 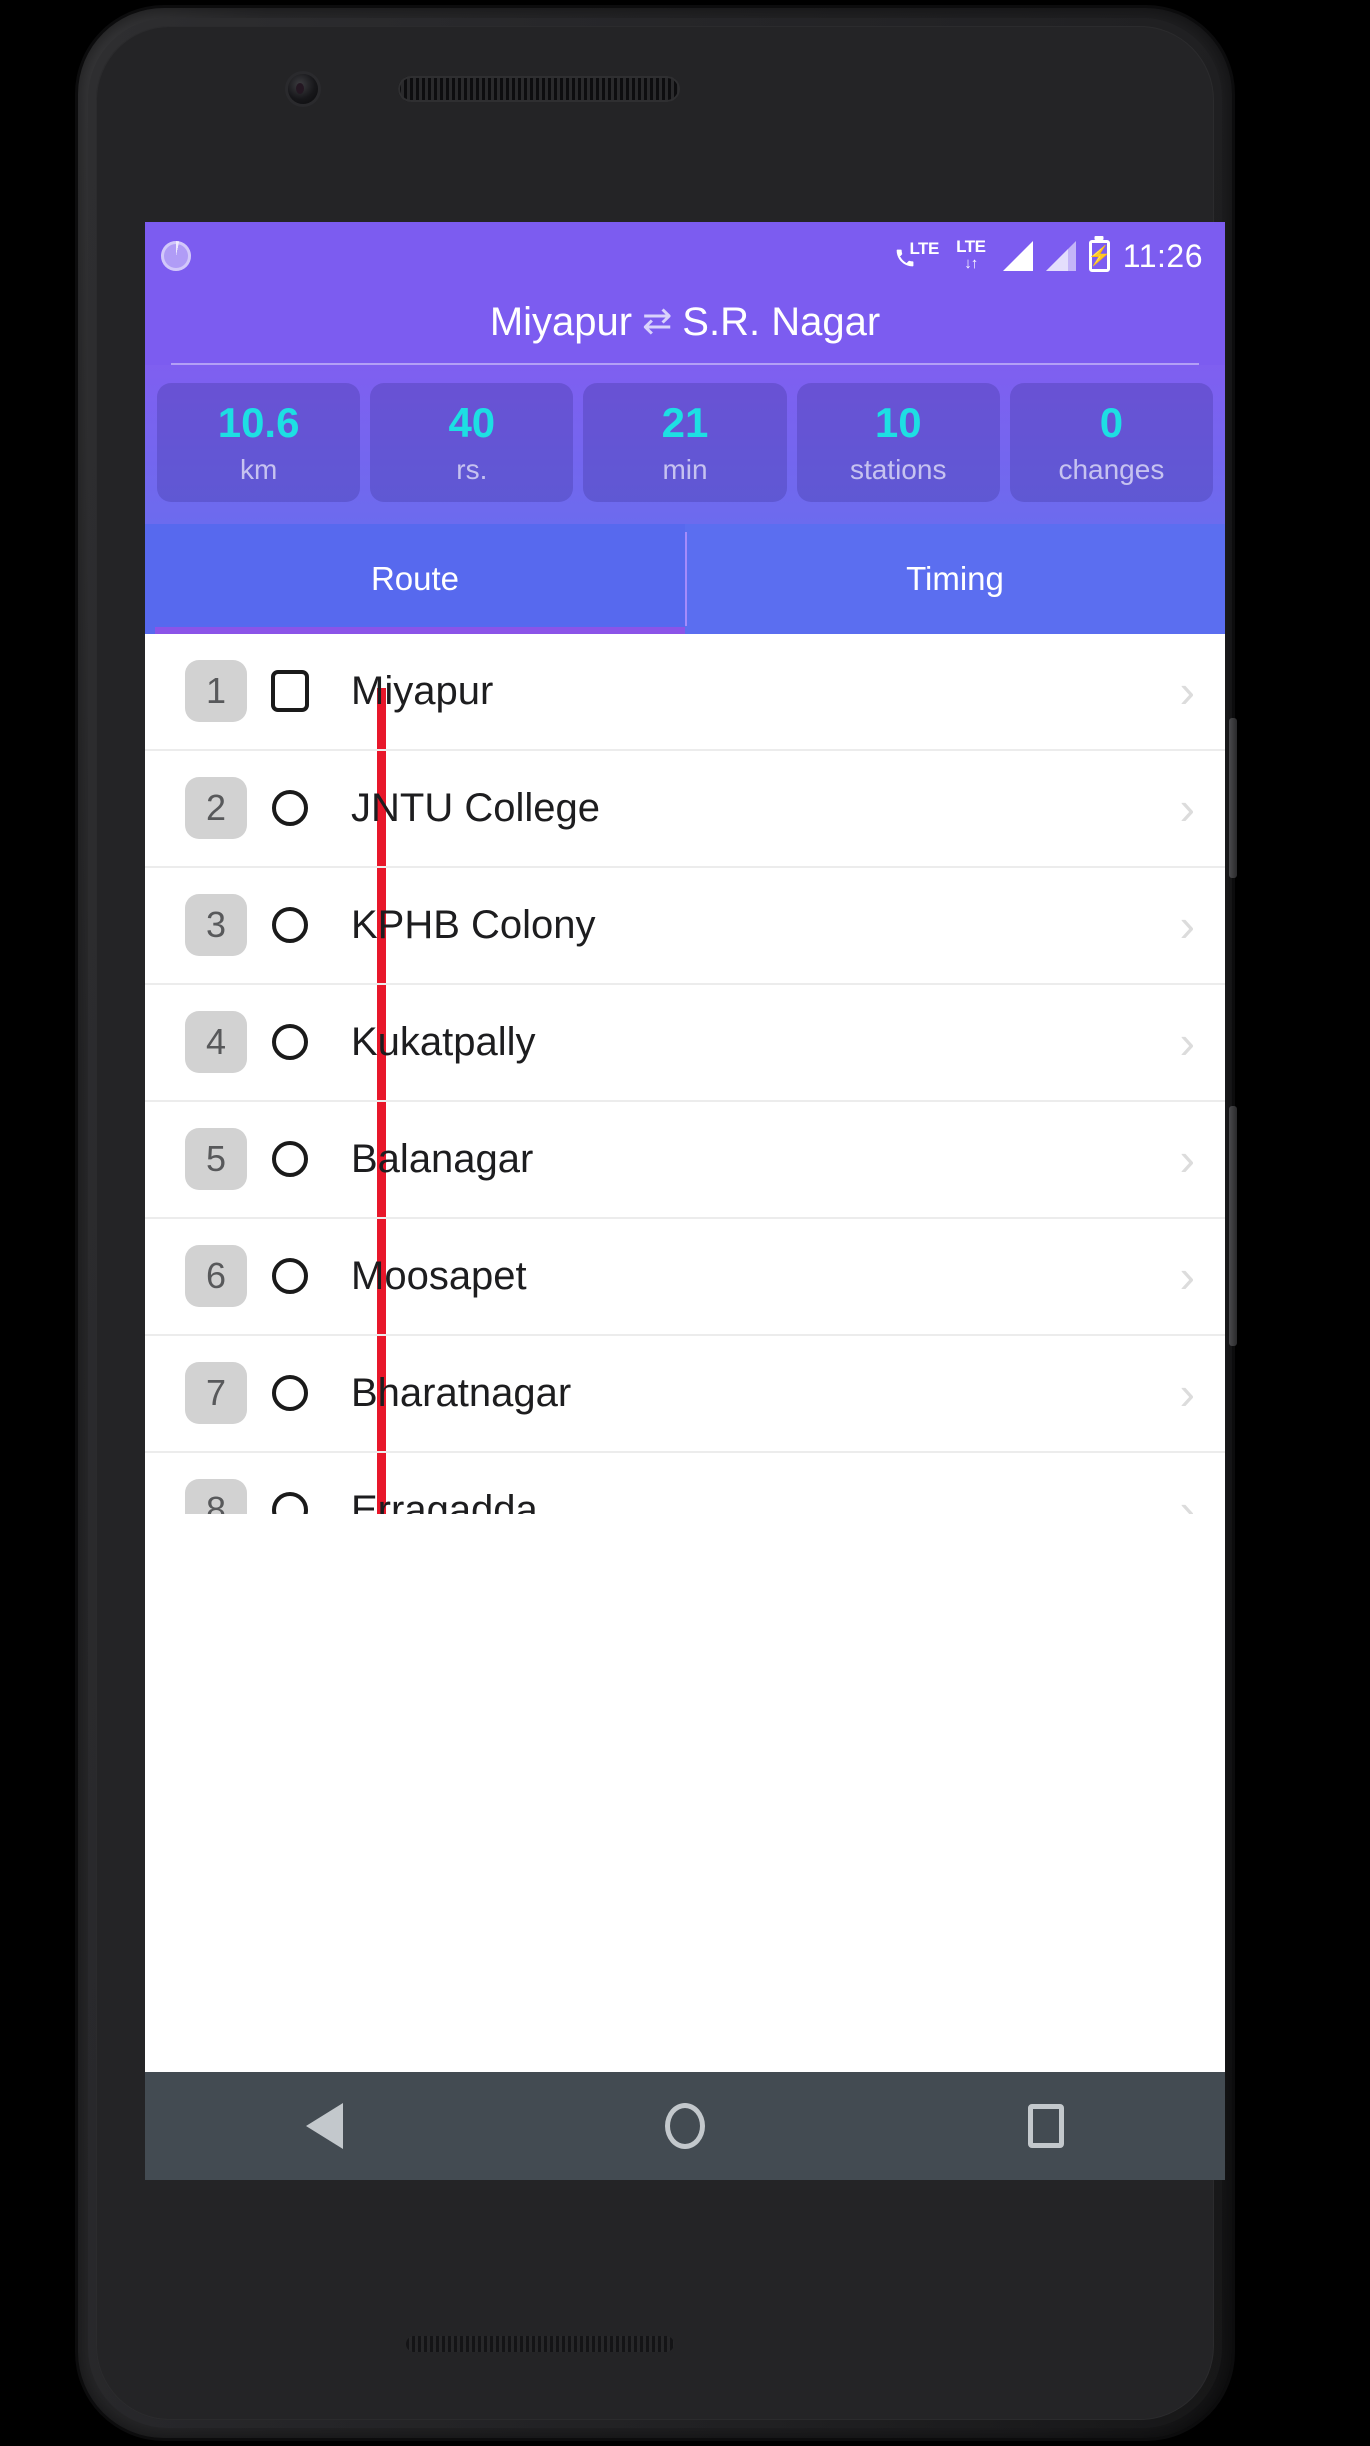 I want to click on stat-card-fare: 40 rs., so click(x=472, y=442).